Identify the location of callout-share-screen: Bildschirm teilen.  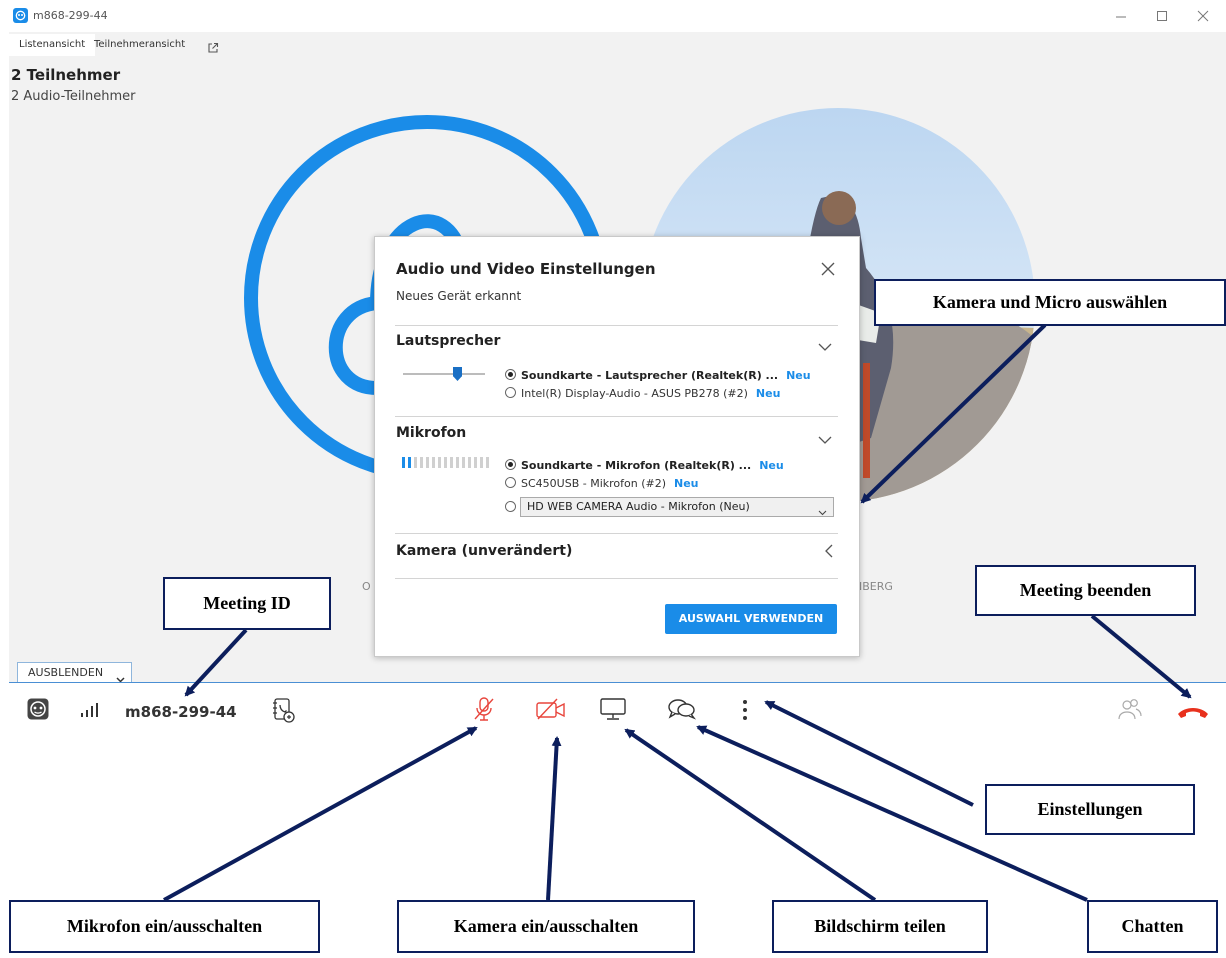
(880, 926).